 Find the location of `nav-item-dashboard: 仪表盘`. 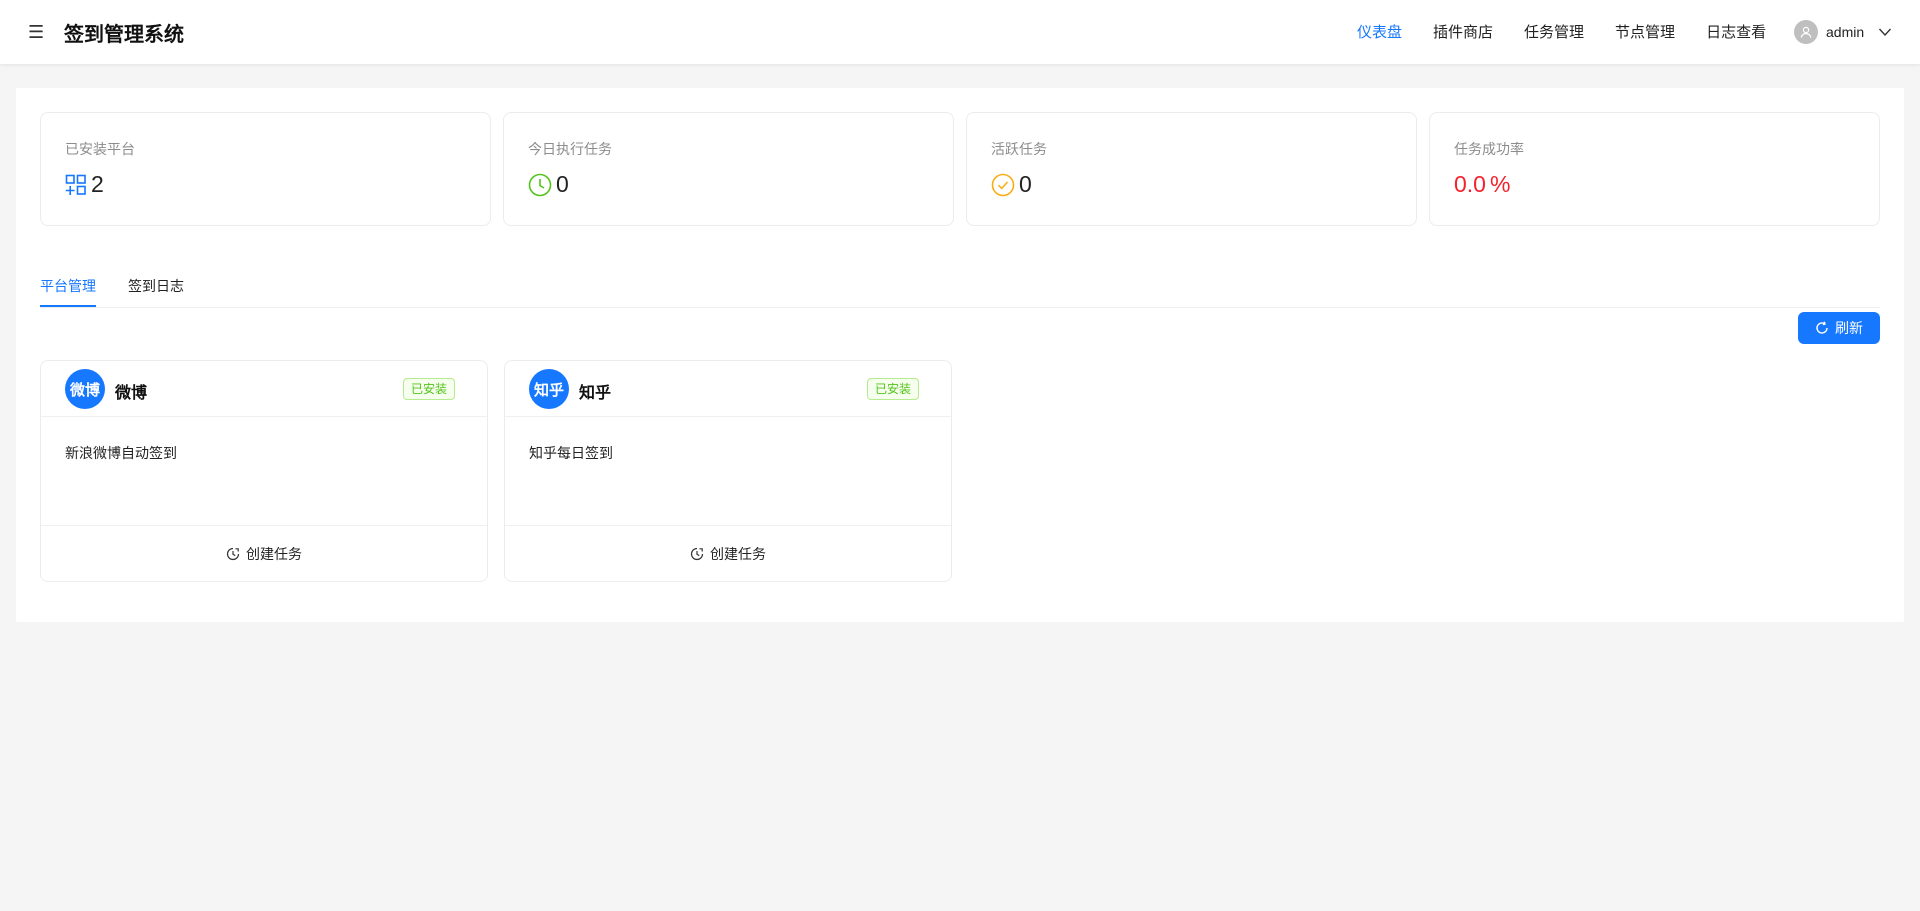

nav-item-dashboard: 仪表盘 is located at coordinates (1379, 31).